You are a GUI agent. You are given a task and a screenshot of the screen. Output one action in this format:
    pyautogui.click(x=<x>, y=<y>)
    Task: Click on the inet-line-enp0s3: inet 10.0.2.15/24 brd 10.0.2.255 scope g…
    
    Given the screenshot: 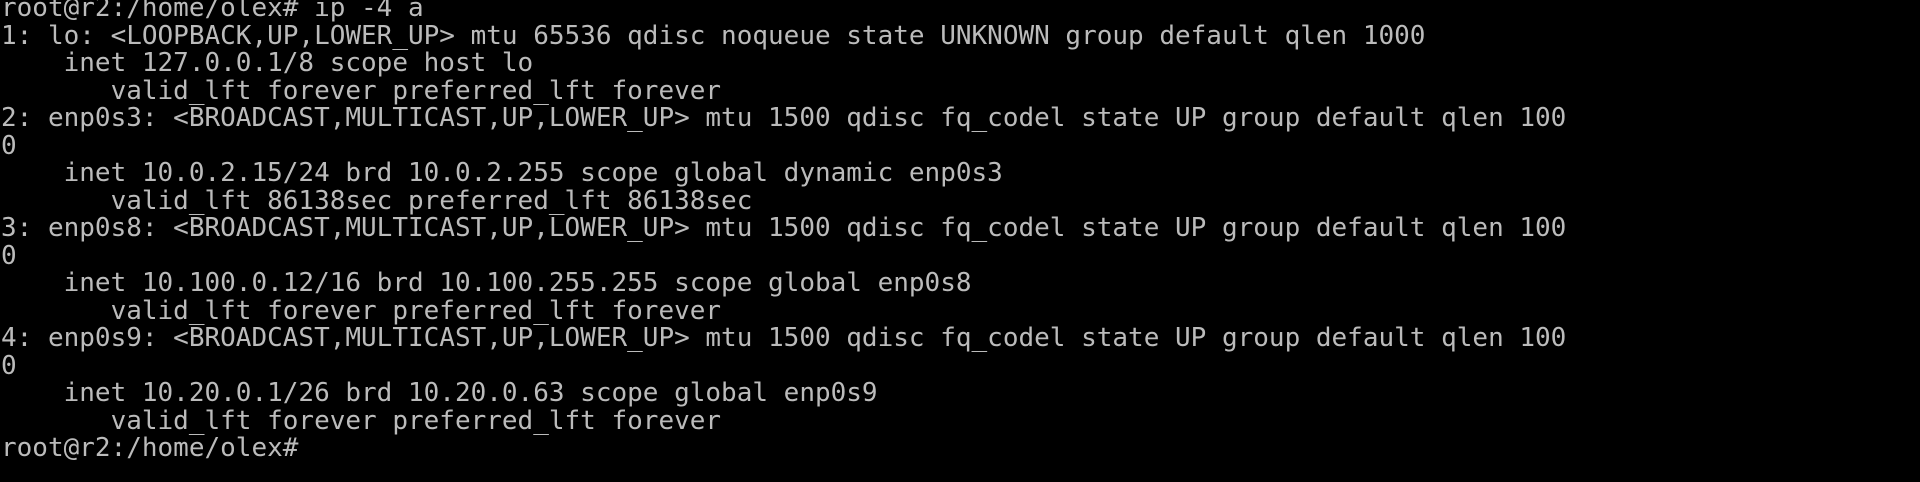 What is the action you would take?
    pyautogui.click(x=502, y=174)
    